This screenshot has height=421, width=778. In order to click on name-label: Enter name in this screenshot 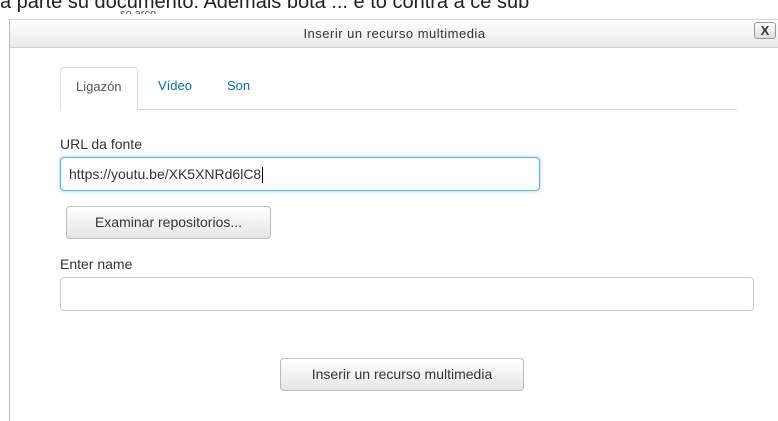, I will do `click(96, 264)`.